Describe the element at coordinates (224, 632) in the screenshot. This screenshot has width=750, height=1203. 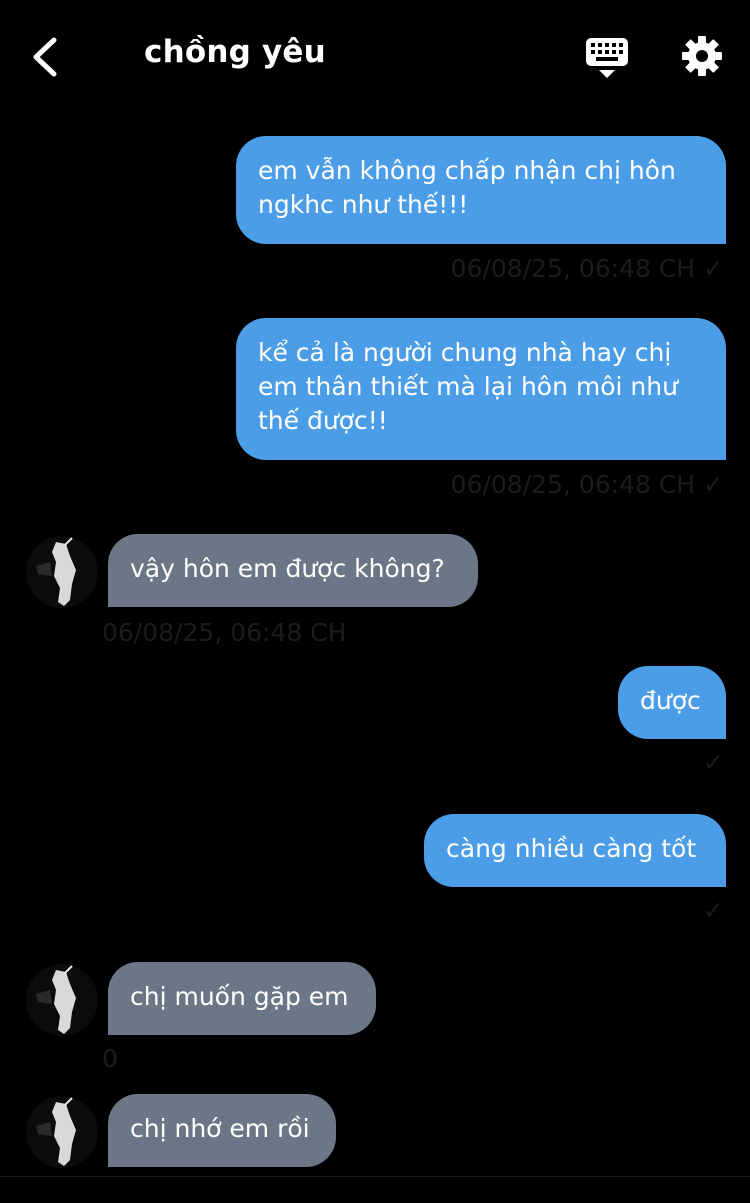
I see `message-timestamp: 06/08/25, 06:48 CH` at that location.